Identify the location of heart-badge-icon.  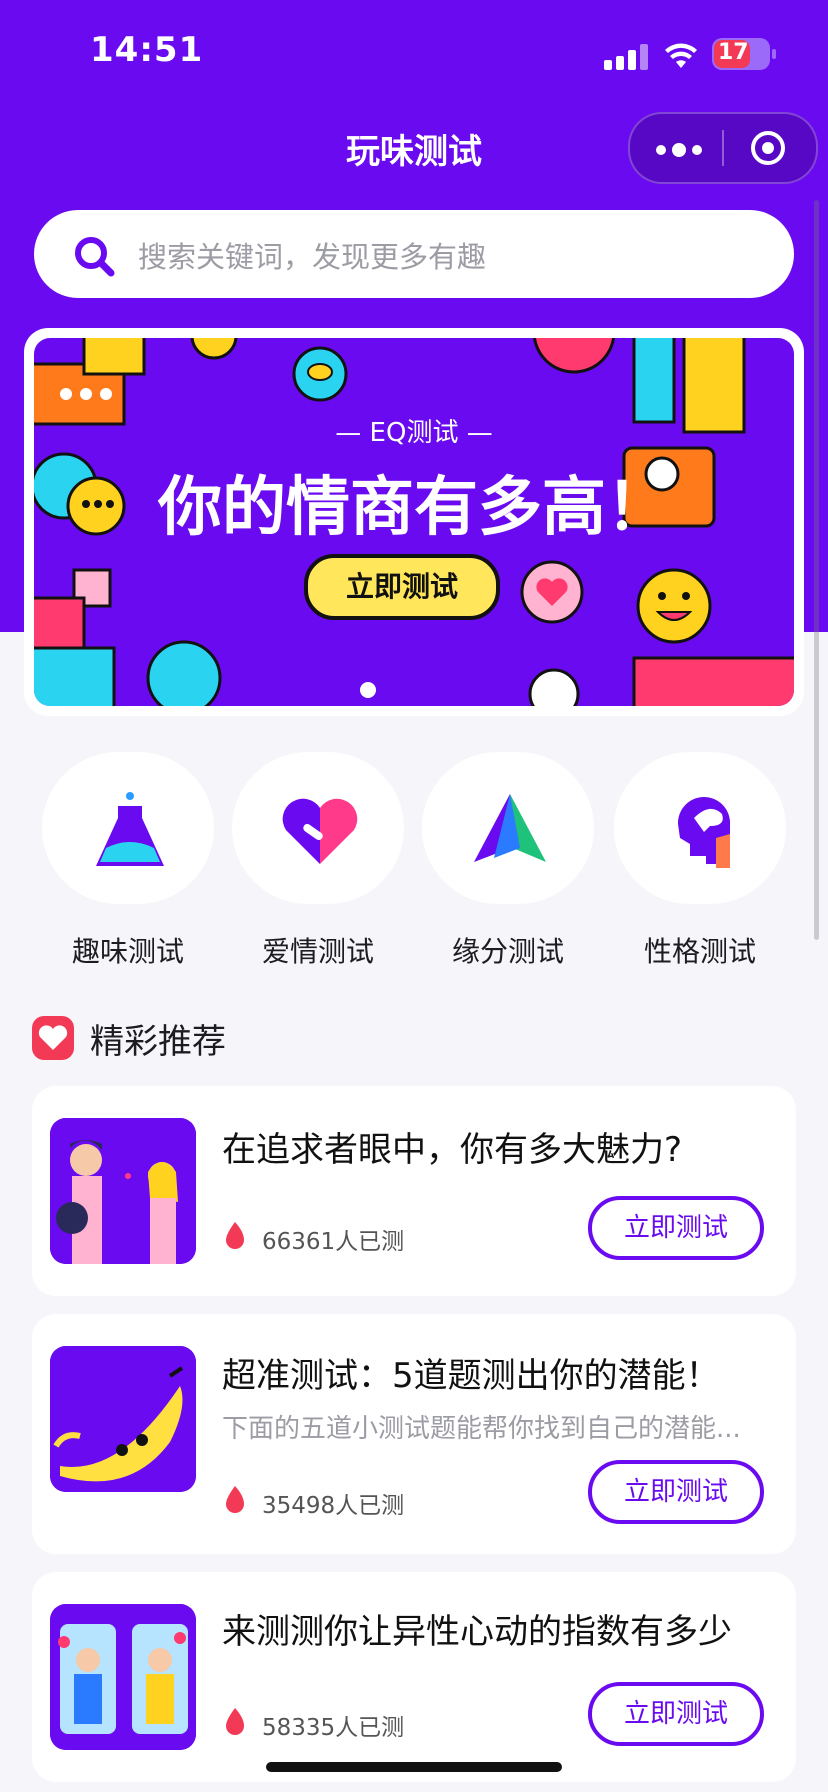
(53, 1038).